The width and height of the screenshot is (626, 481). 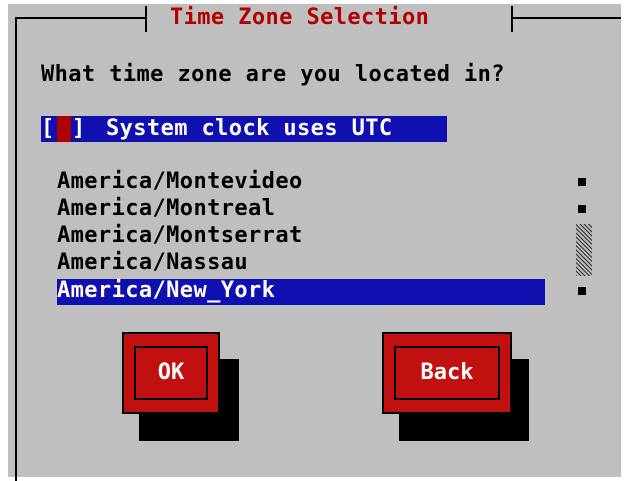 What do you see at coordinates (249, 128) in the screenshot?
I see `utc-checkbox-label: System clock uses UTC` at bounding box center [249, 128].